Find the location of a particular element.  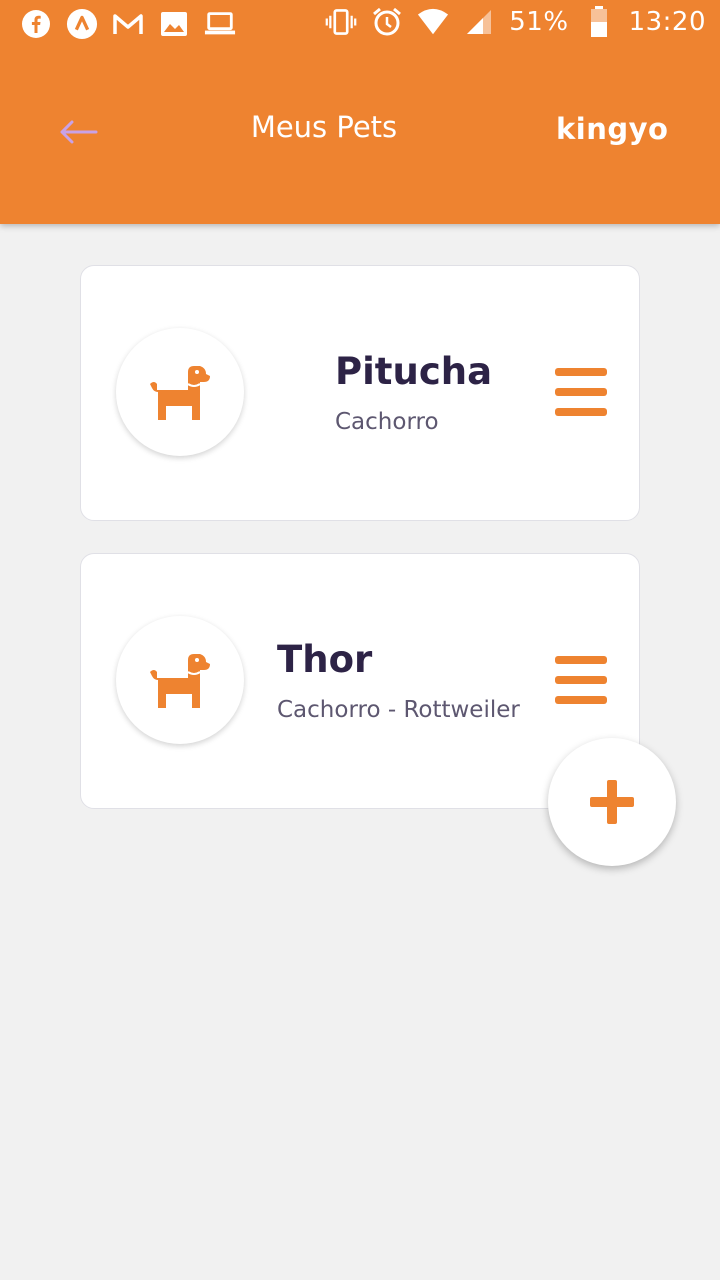

image-icon is located at coordinates (174, 24).